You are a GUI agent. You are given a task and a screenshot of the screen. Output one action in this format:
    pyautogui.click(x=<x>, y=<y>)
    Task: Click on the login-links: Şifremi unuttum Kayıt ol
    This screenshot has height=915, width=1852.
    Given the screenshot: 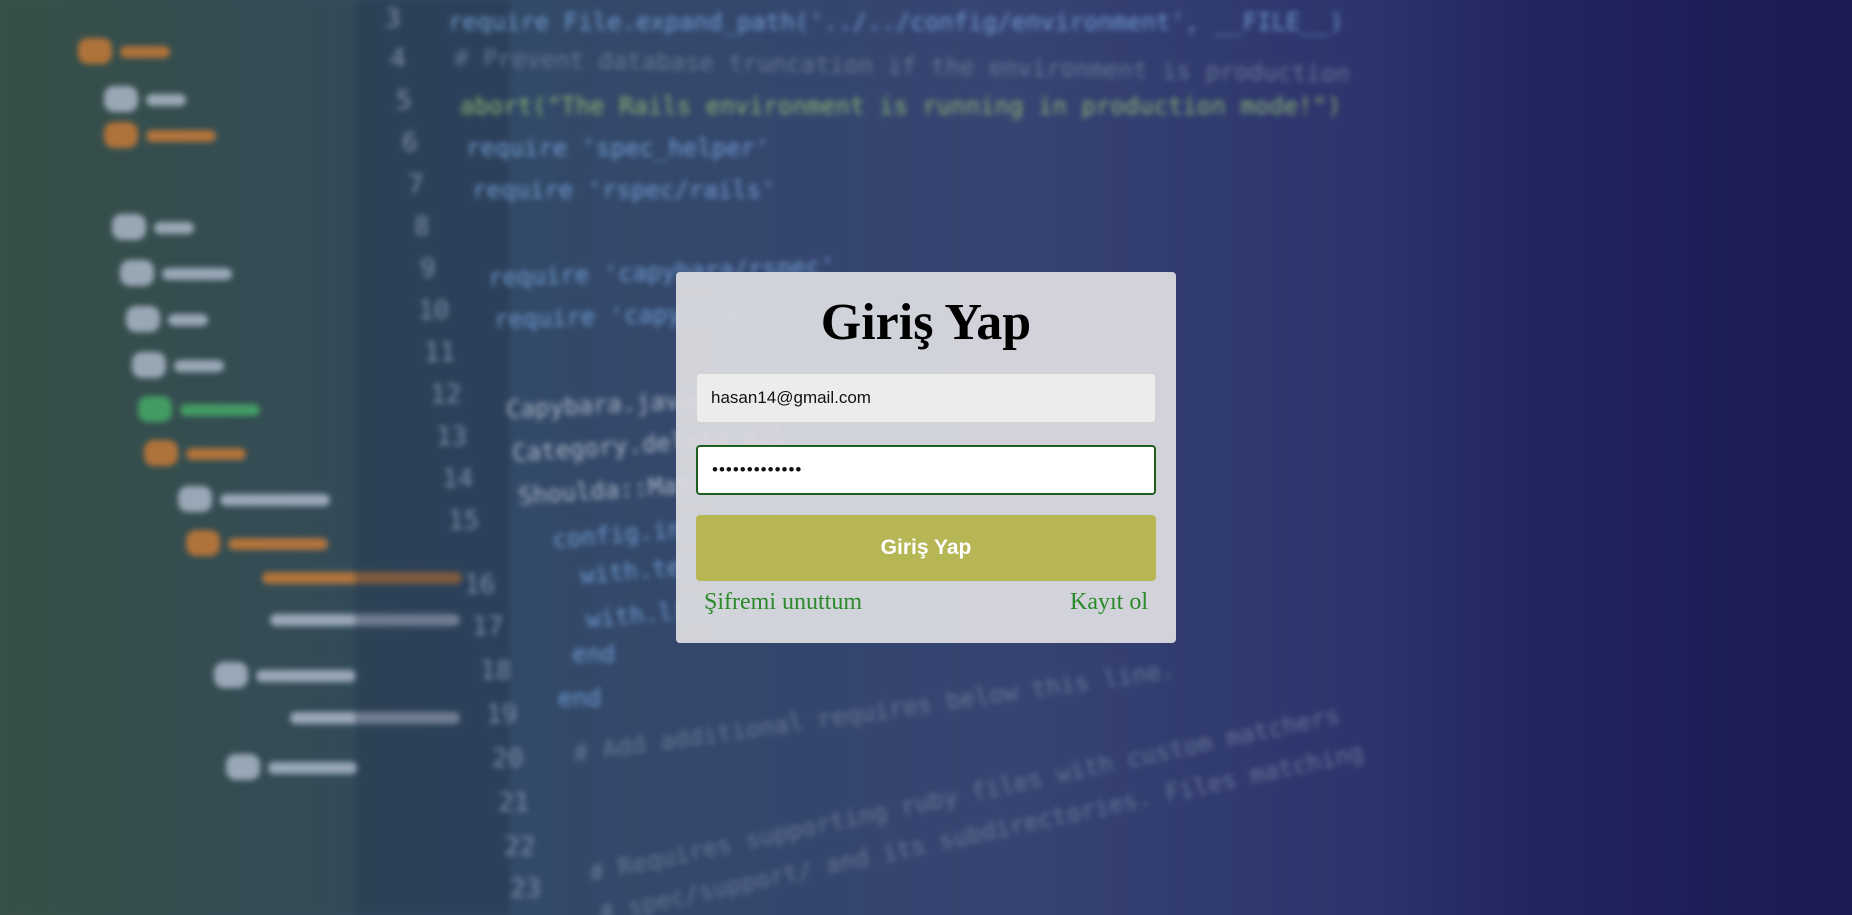 What is the action you would take?
    pyautogui.click(x=926, y=602)
    